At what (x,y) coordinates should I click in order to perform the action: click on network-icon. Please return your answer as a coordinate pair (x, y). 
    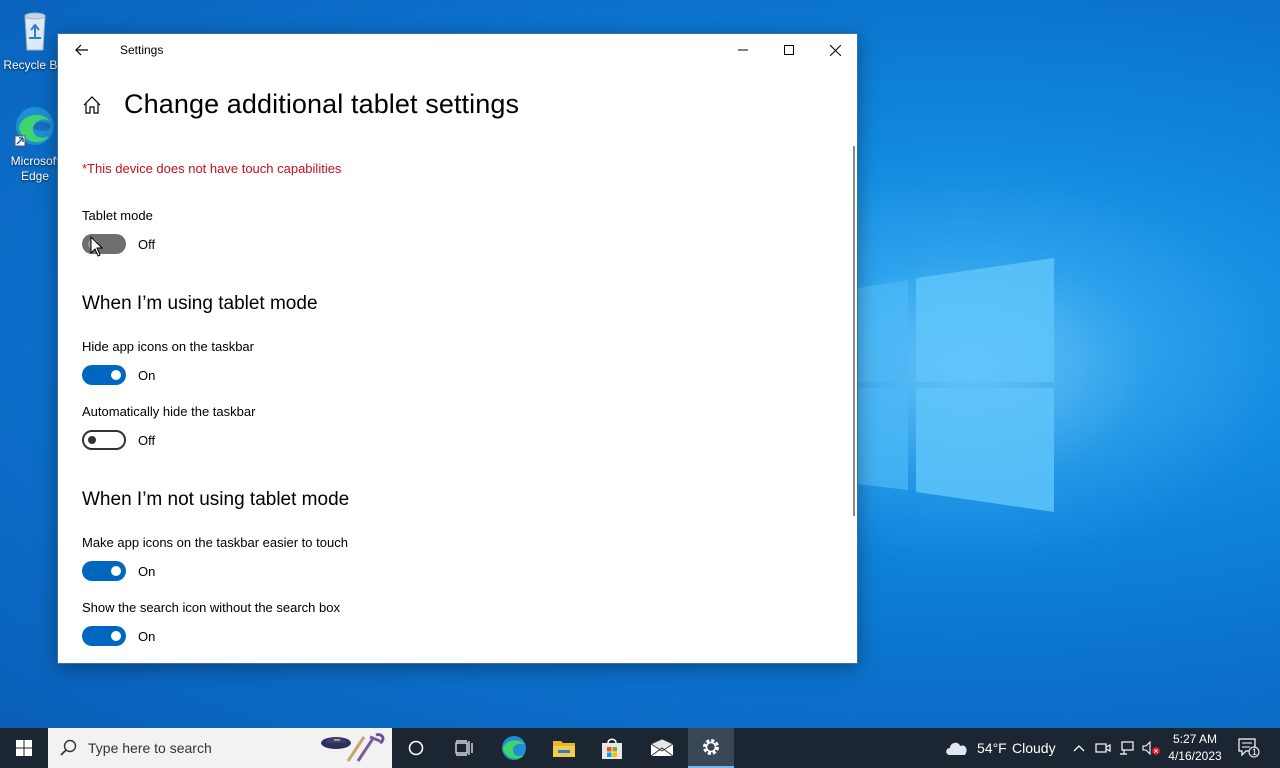
    Looking at the image, I should click on (1127, 748).